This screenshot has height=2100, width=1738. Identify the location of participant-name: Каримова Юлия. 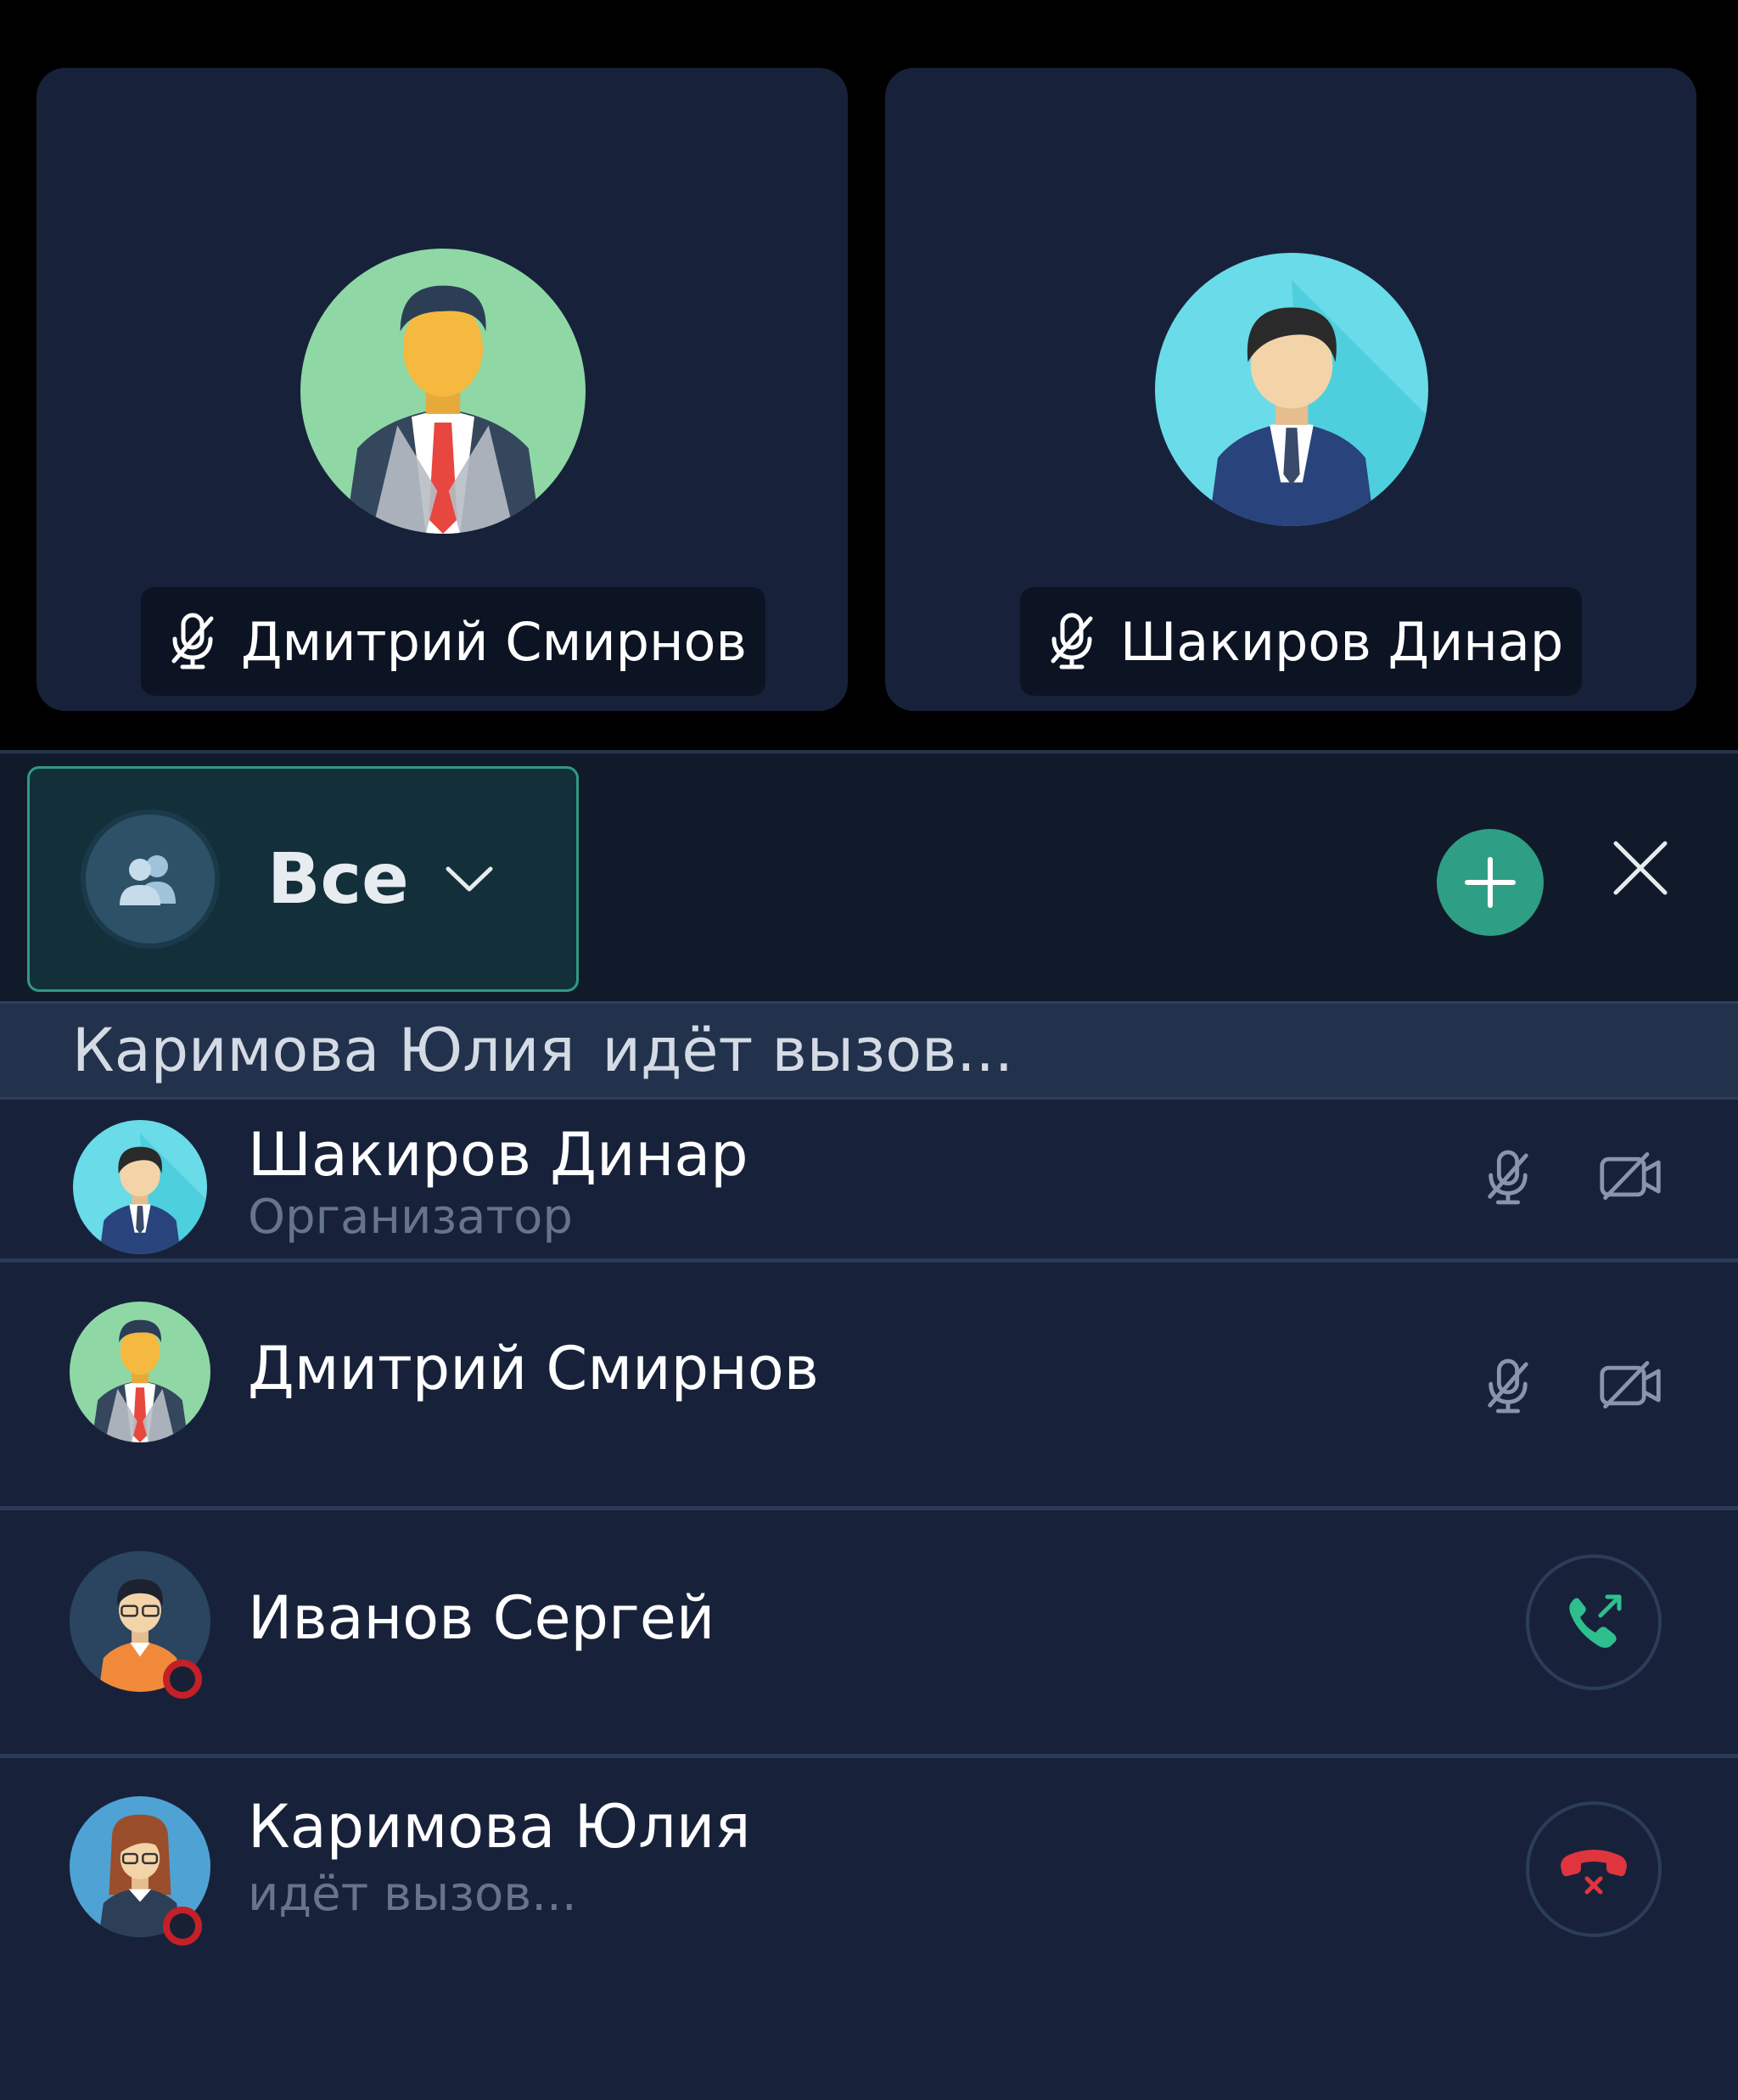
(499, 1827).